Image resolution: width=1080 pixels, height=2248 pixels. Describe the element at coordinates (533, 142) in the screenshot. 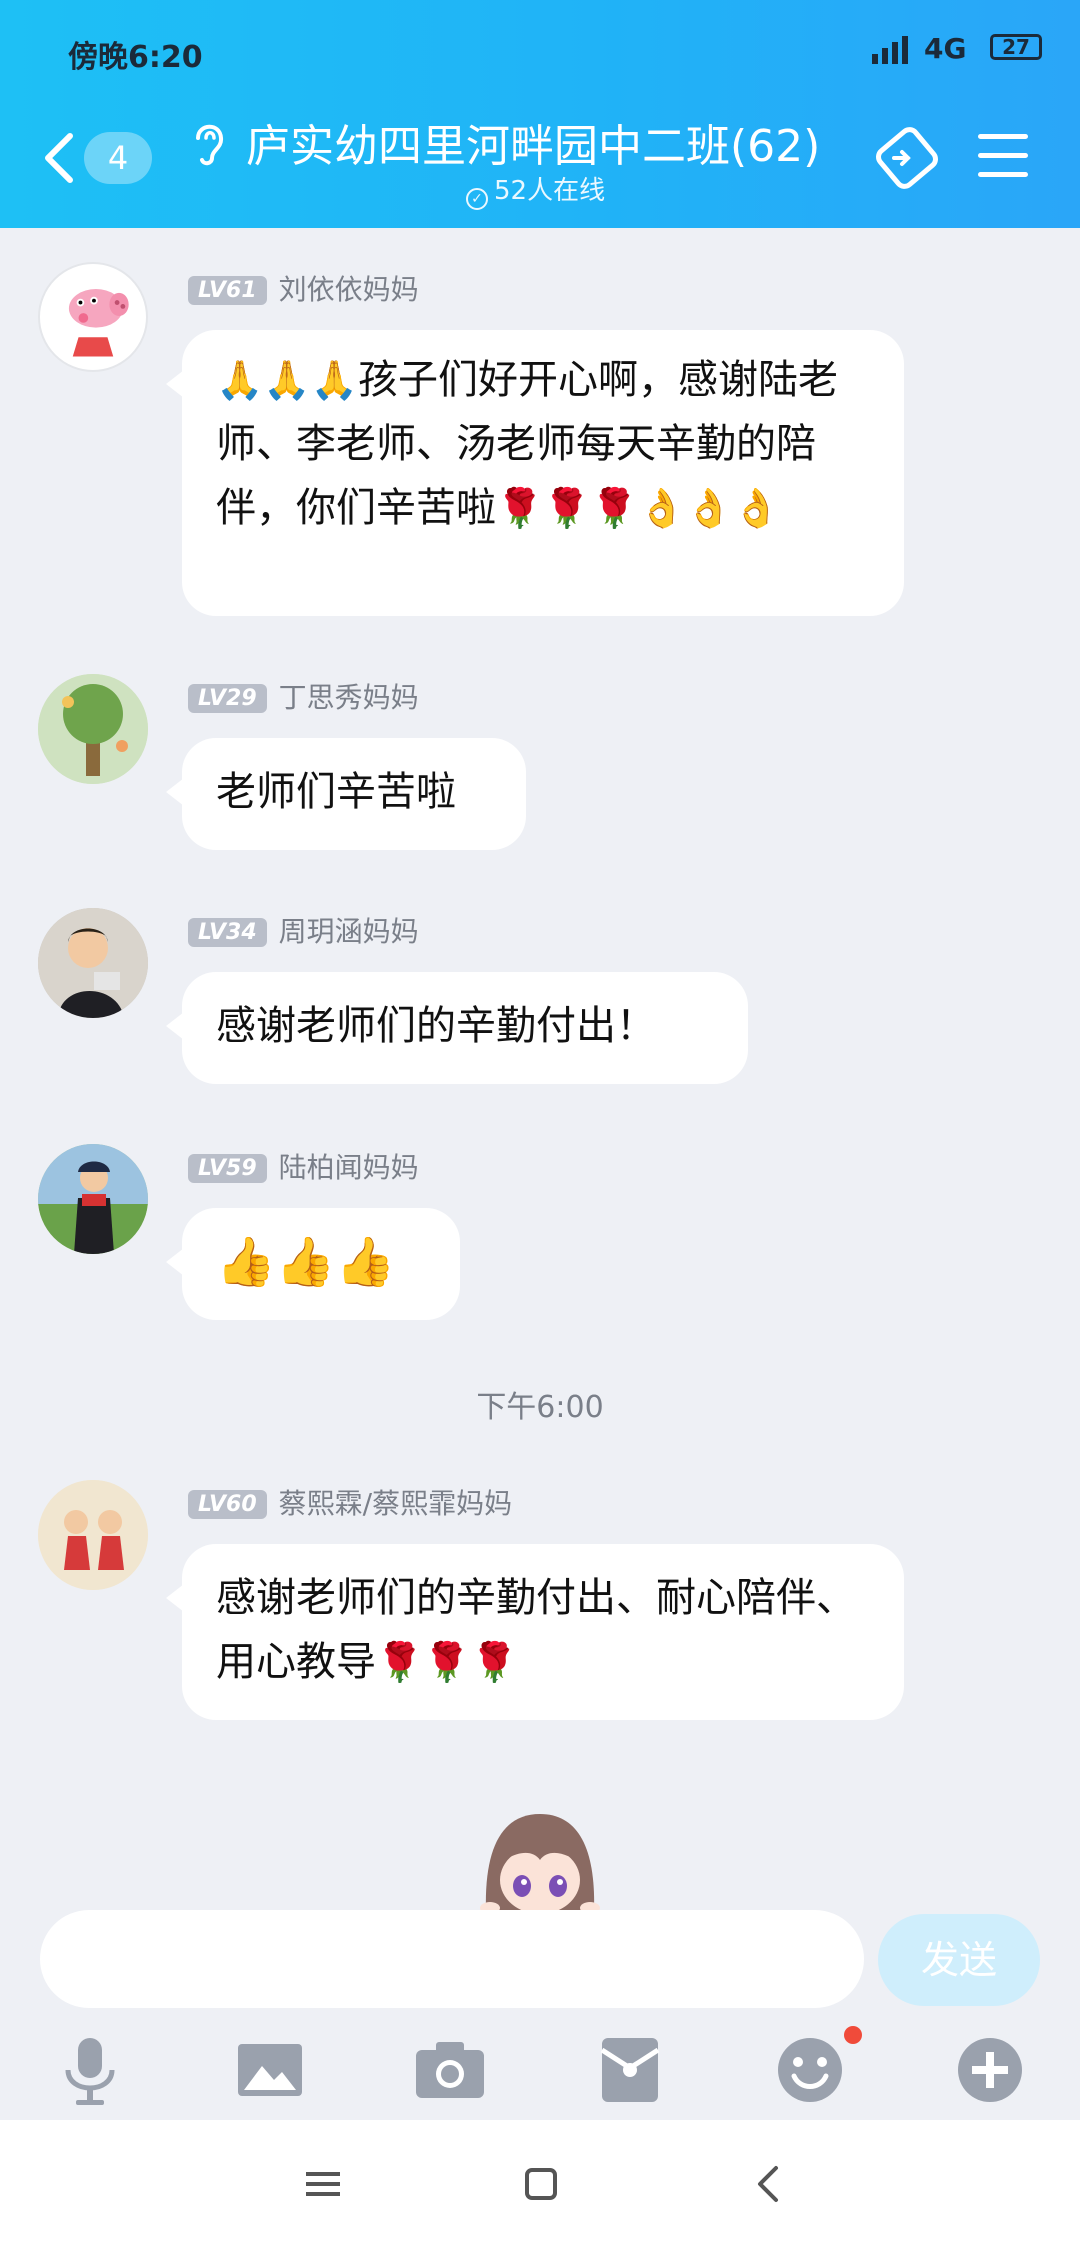

I see `group-title: 庐实幼四里河畔园中二班(62)` at that location.